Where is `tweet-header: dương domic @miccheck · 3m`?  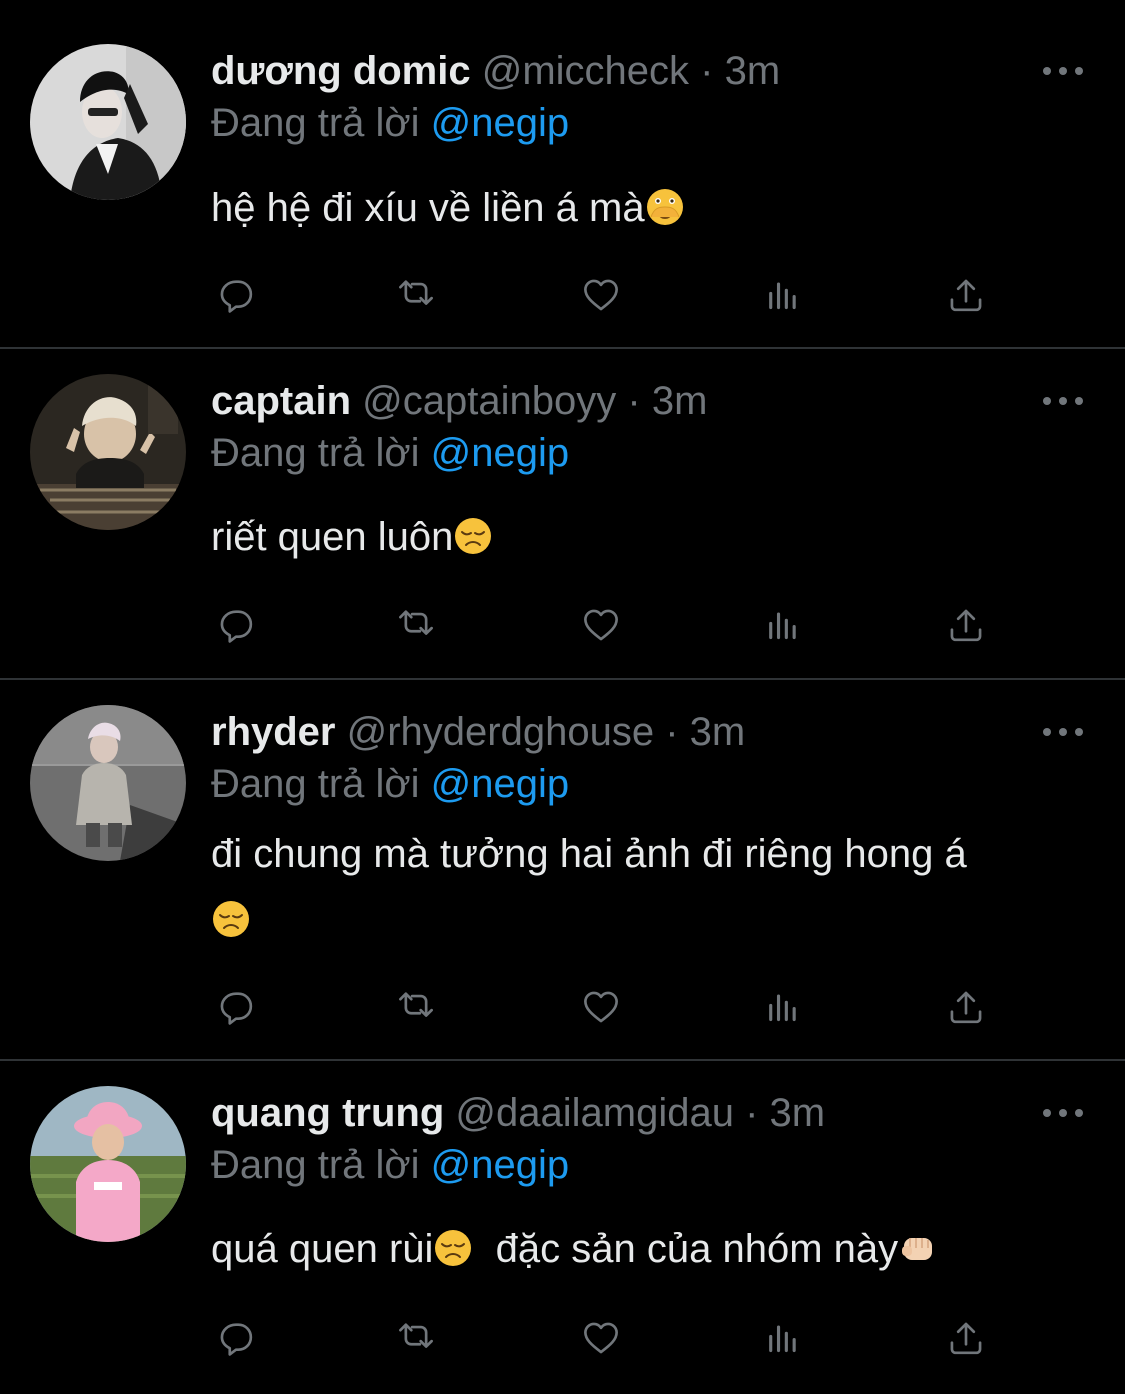 tweet-header: dương domic @miccheck · 3m is located at coordinates (495, 71).